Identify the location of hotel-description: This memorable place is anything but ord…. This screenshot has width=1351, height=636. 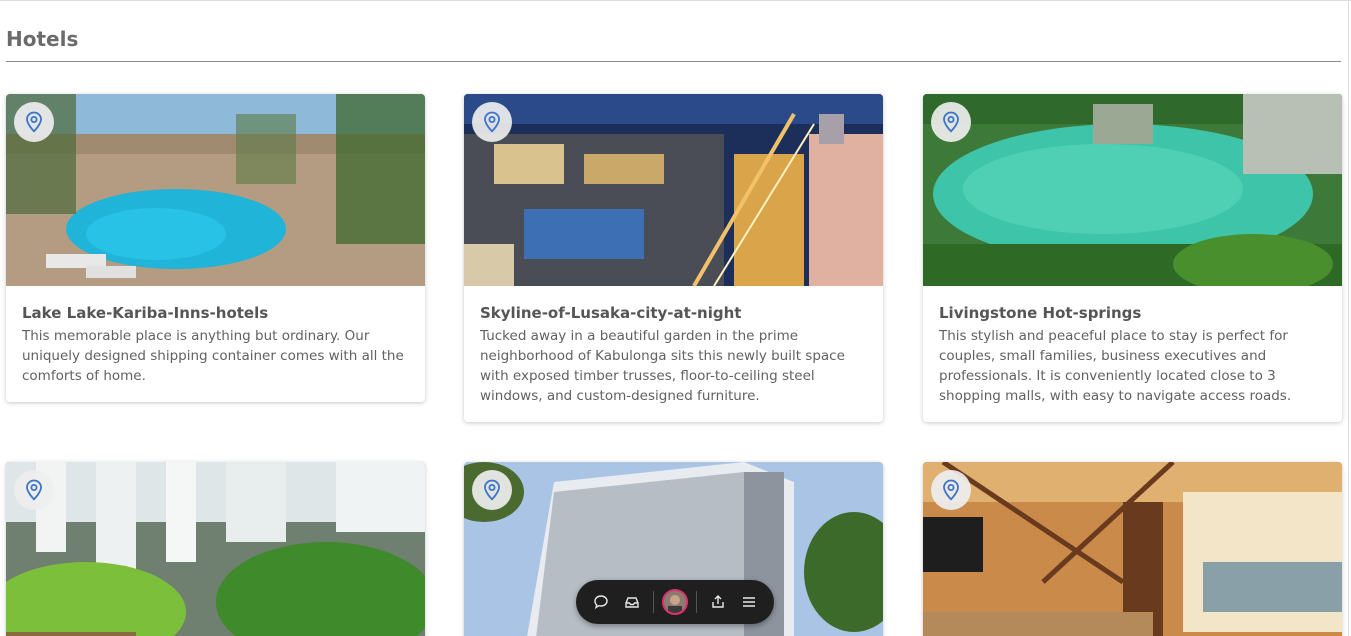
(213, 356).